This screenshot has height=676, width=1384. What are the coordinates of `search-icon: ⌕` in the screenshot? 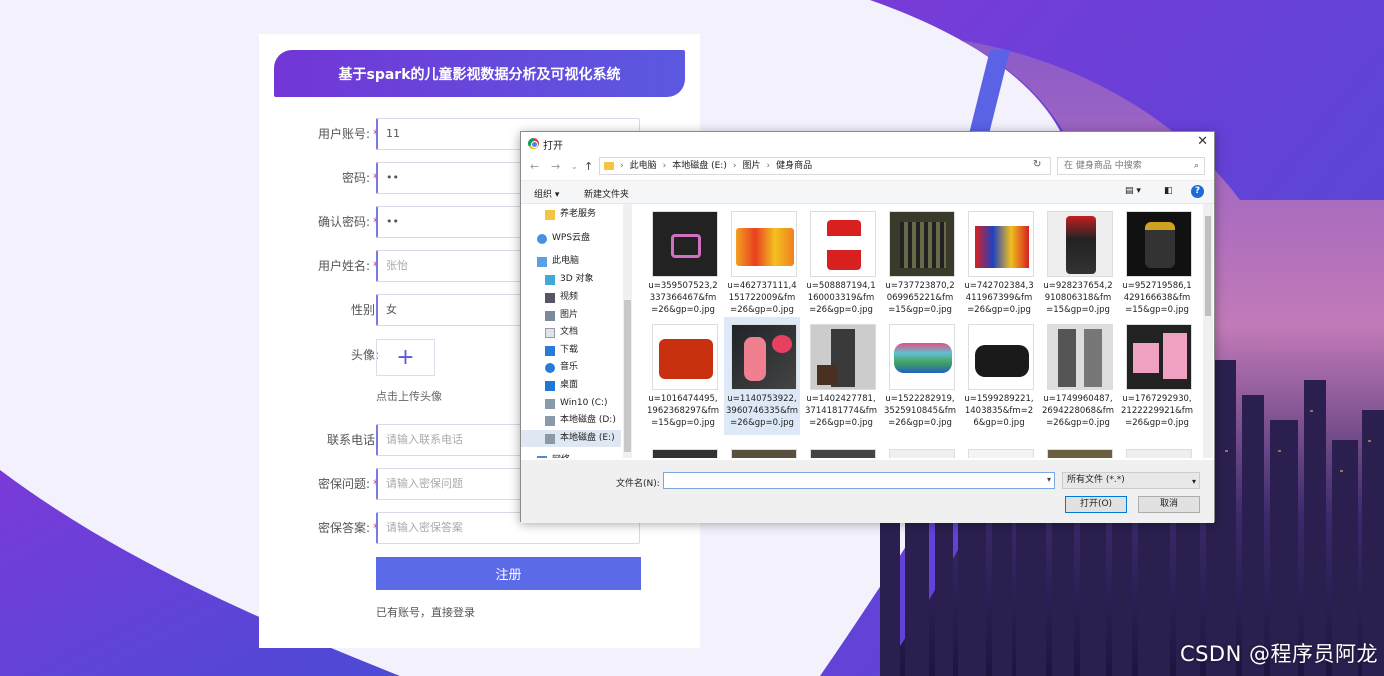 It's located at (1196, 166).